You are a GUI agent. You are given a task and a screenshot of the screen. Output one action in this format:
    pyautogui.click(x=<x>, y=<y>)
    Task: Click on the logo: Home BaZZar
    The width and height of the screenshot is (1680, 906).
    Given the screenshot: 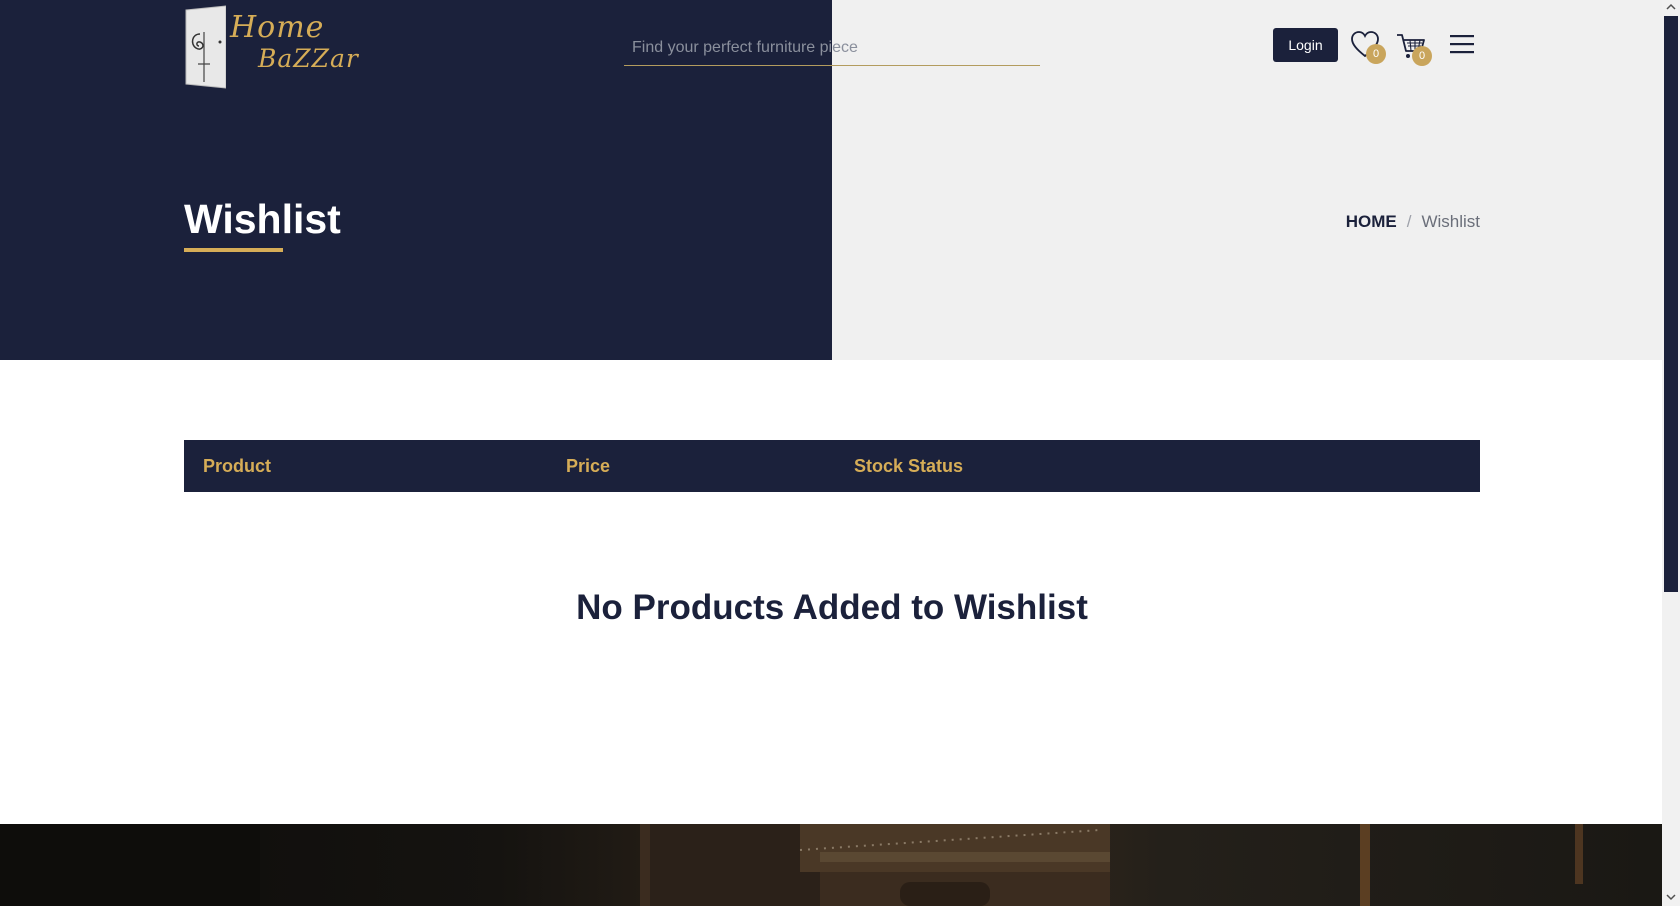 What is the action you would take?
    pyautogui.click(x=271, y=48)
    